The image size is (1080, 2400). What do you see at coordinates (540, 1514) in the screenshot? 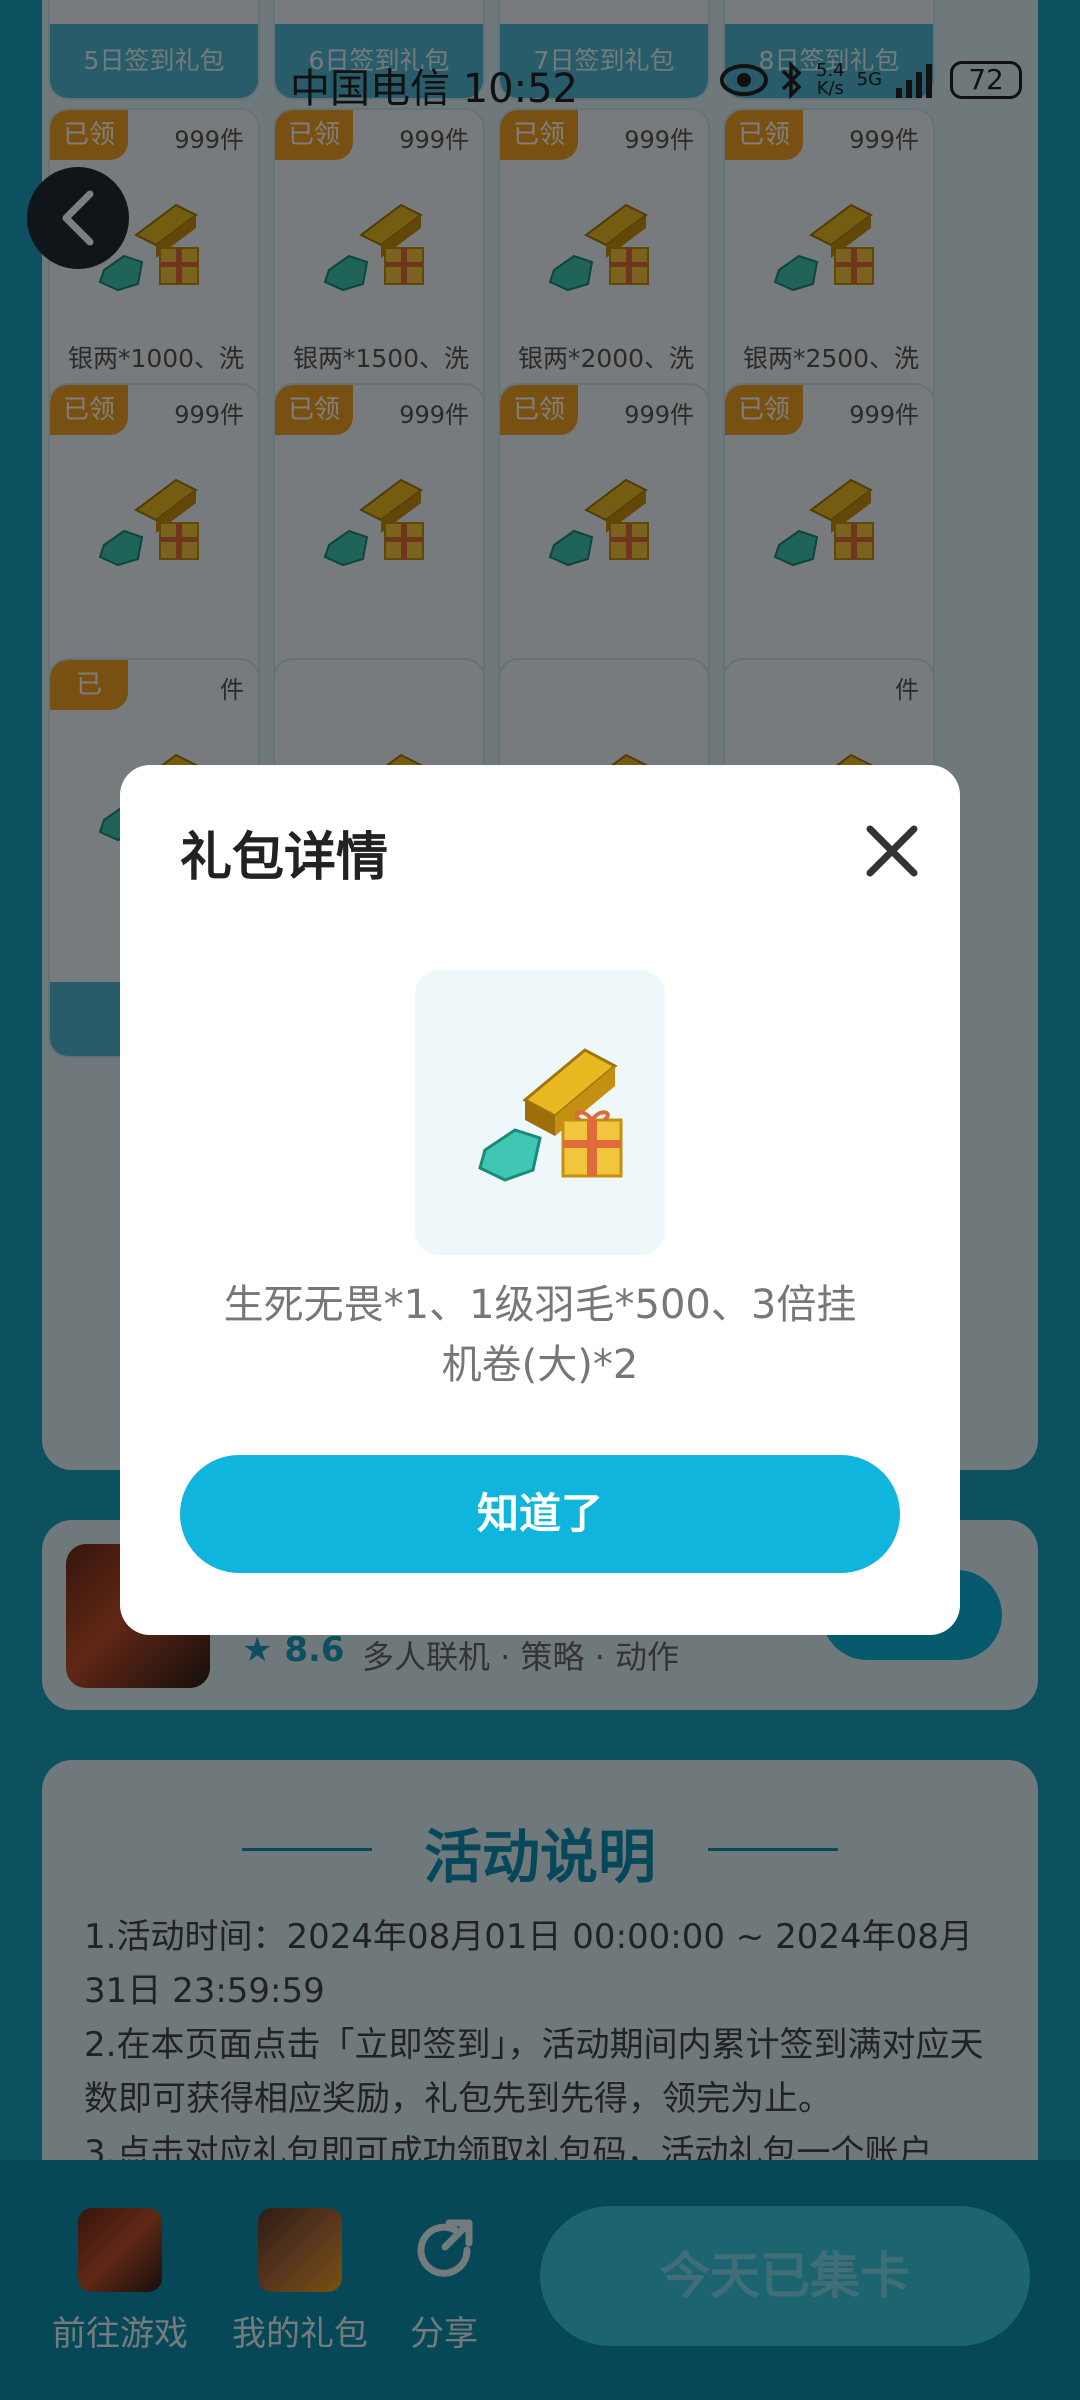
I see `got-it-button: 知道了` at bounding box center [540, 1514].